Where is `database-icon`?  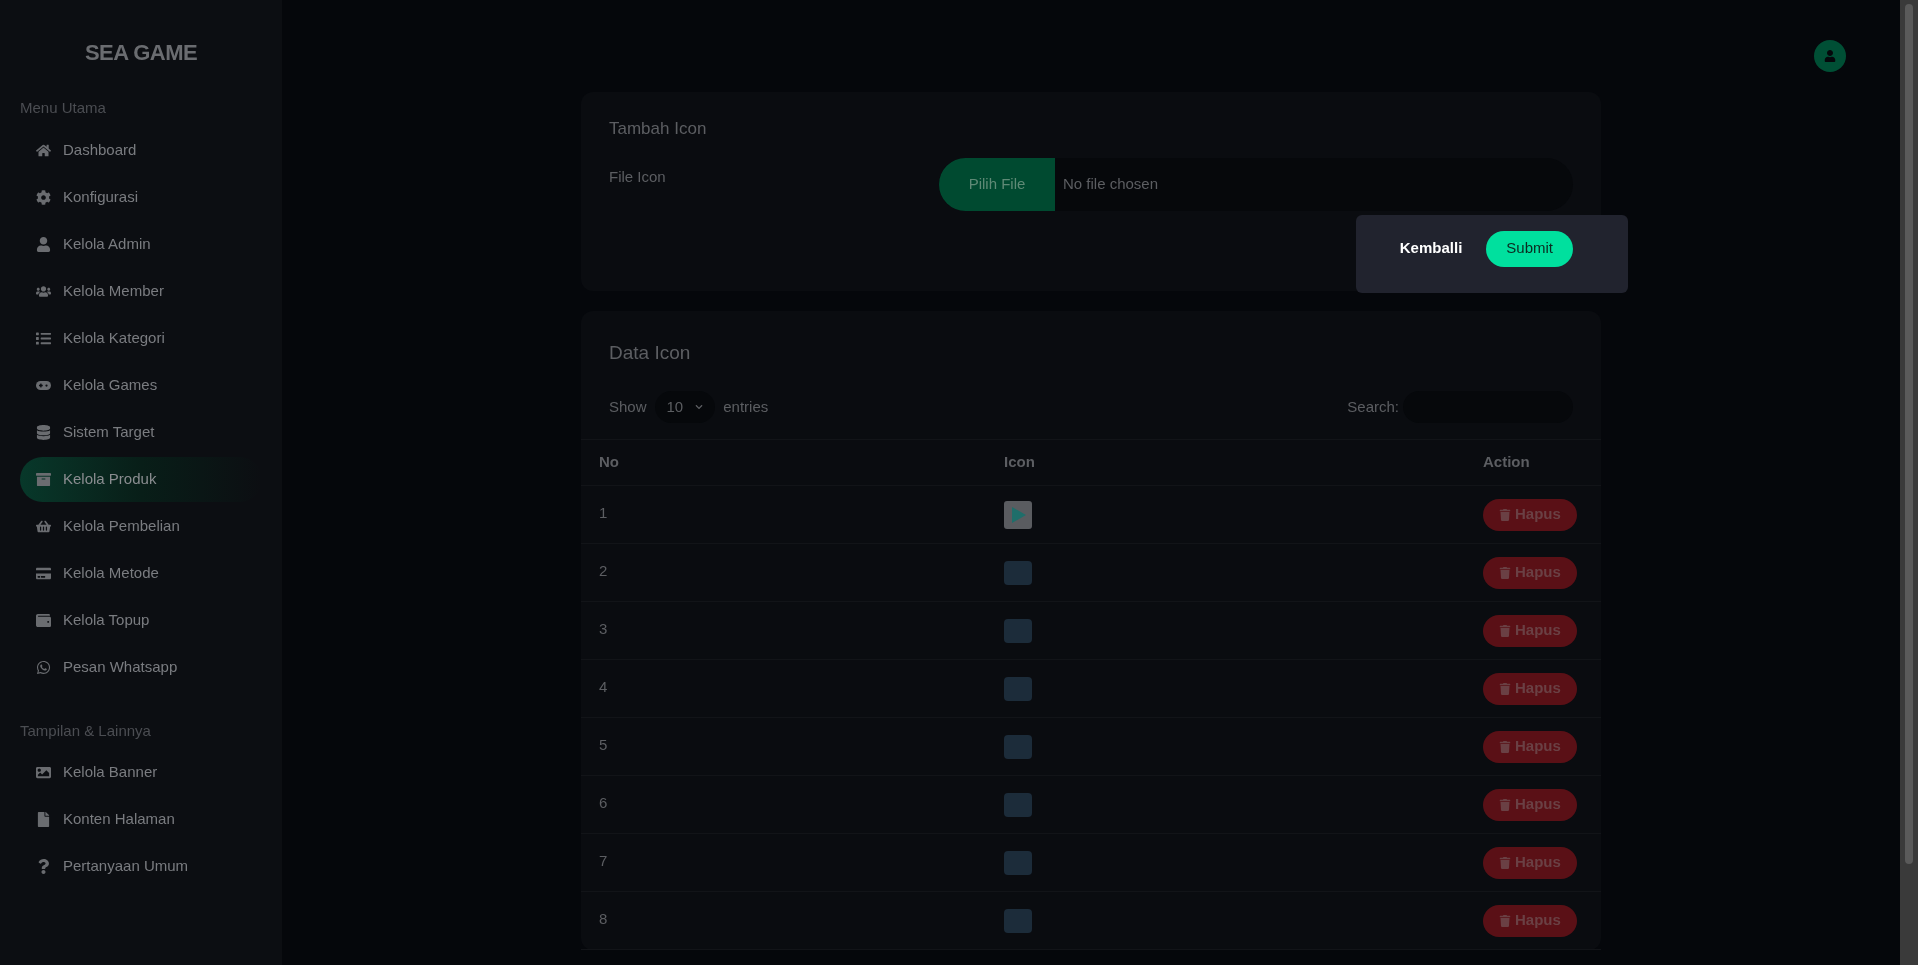 database-icon is located at coordinates (43, 432).